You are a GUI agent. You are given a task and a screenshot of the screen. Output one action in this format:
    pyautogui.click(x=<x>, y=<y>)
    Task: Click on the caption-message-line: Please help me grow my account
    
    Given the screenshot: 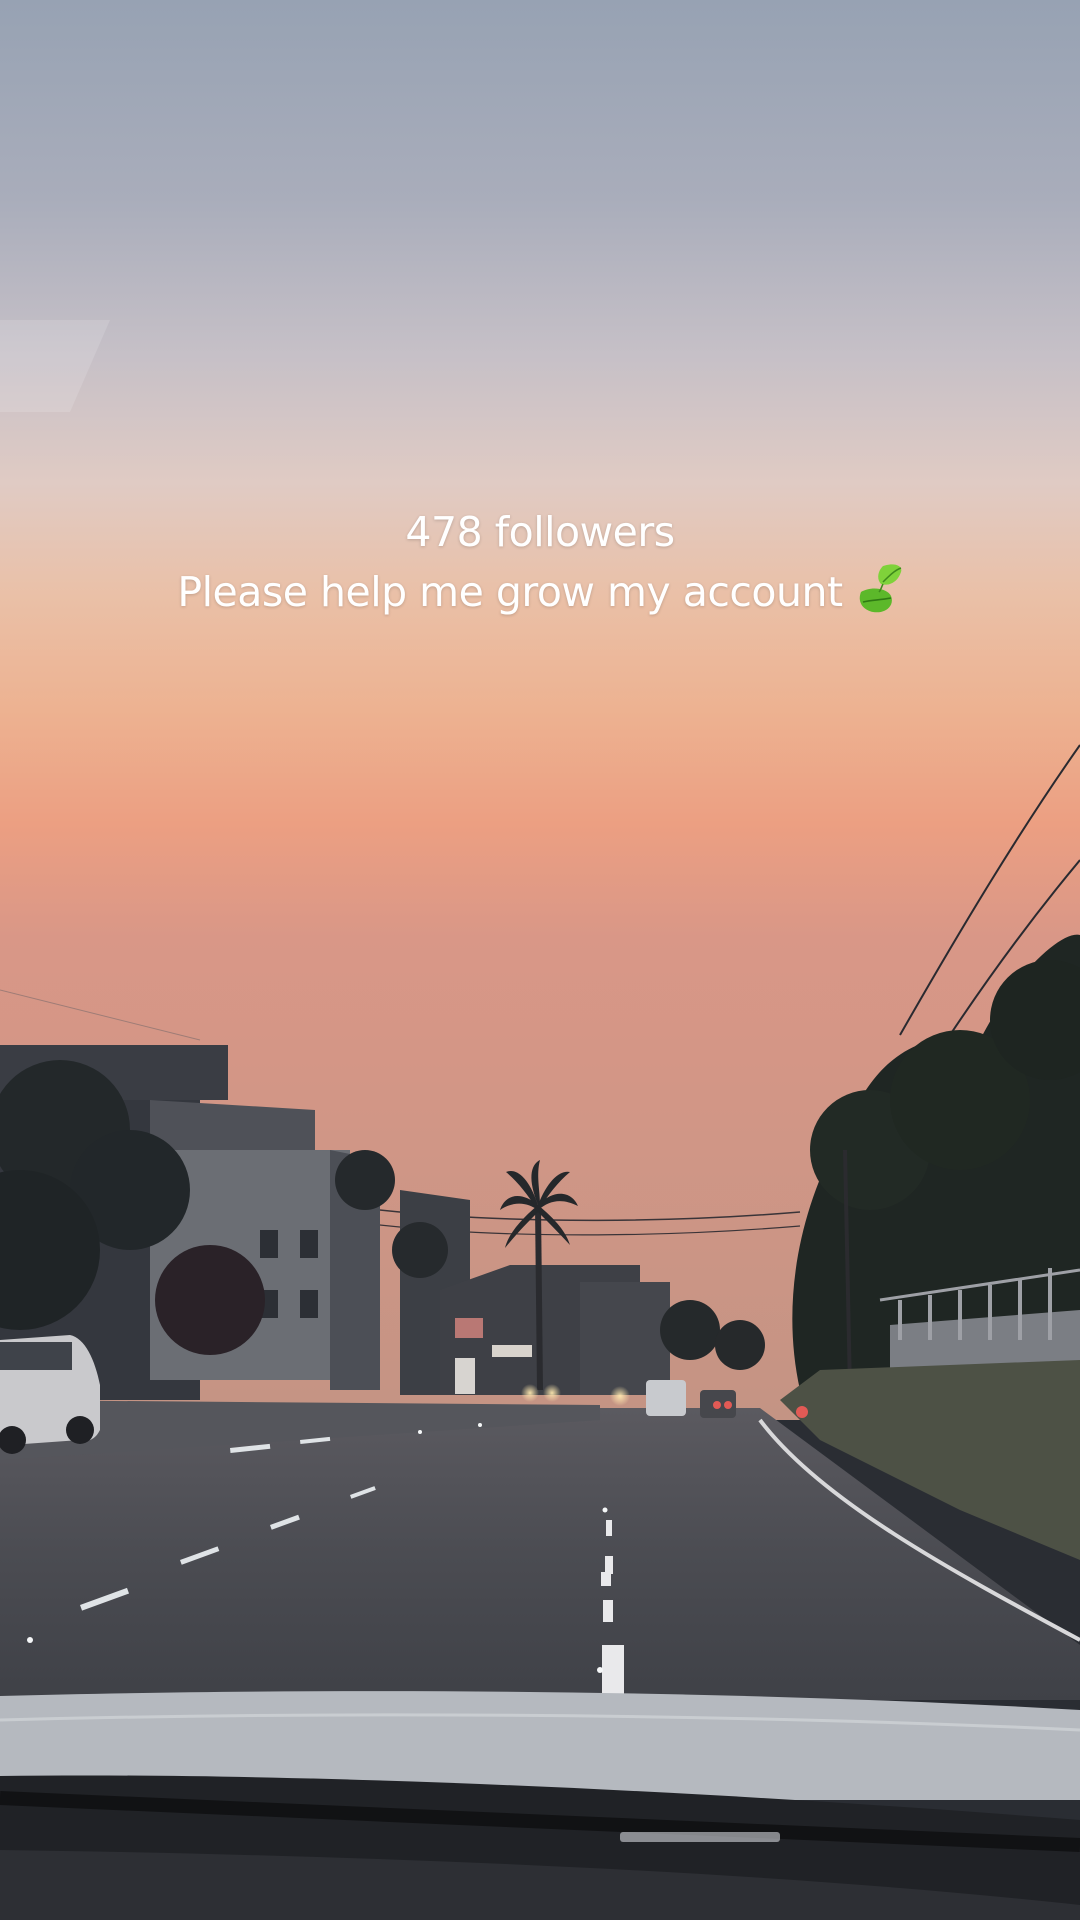 What is the action you would take?
    pyautogui.click(x=540, y=592)
    